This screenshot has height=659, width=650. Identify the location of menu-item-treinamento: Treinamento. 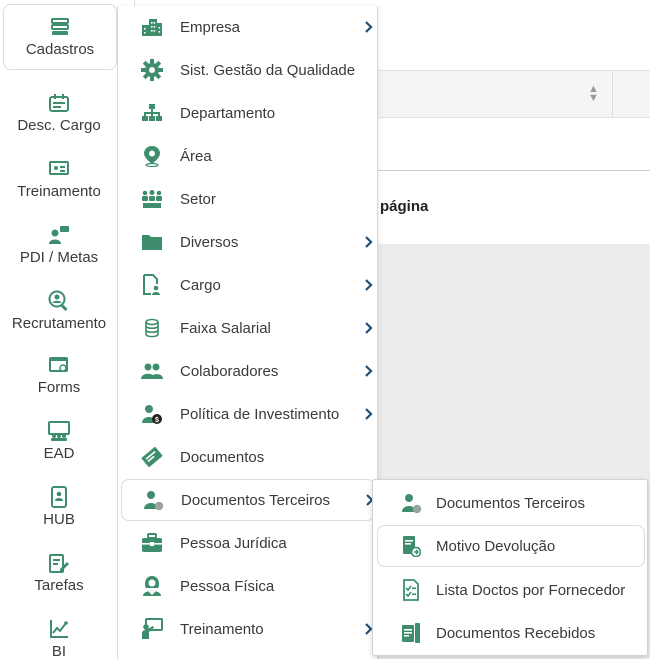
(248, 629).